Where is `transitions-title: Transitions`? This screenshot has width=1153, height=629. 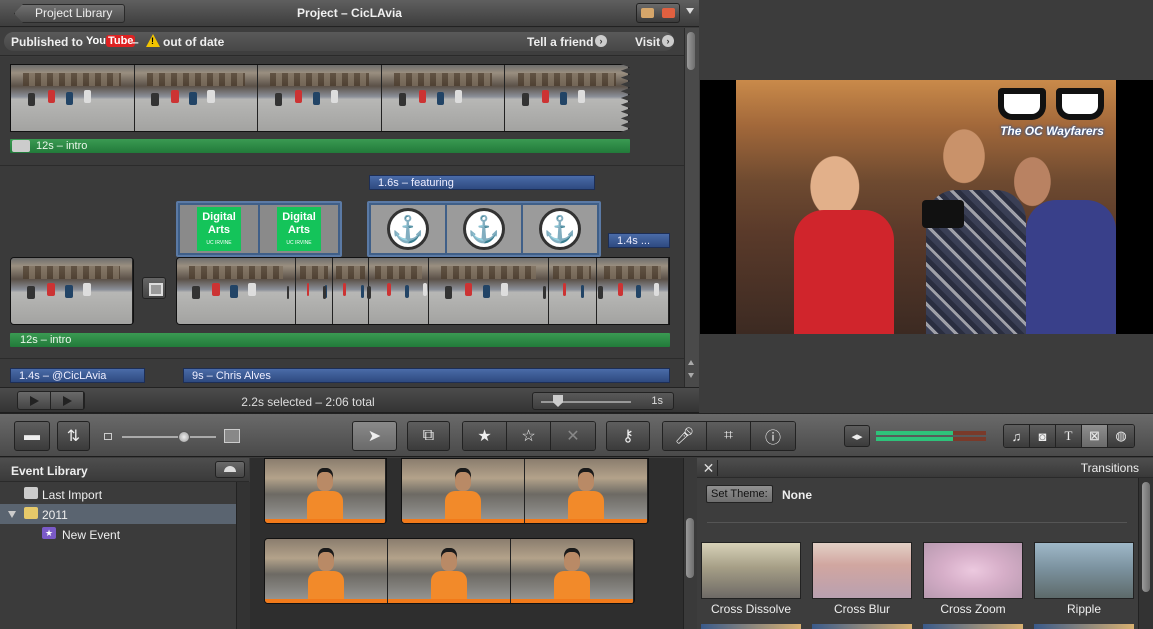
transitions-title: Transitions is located at coordinates (1109, 468).